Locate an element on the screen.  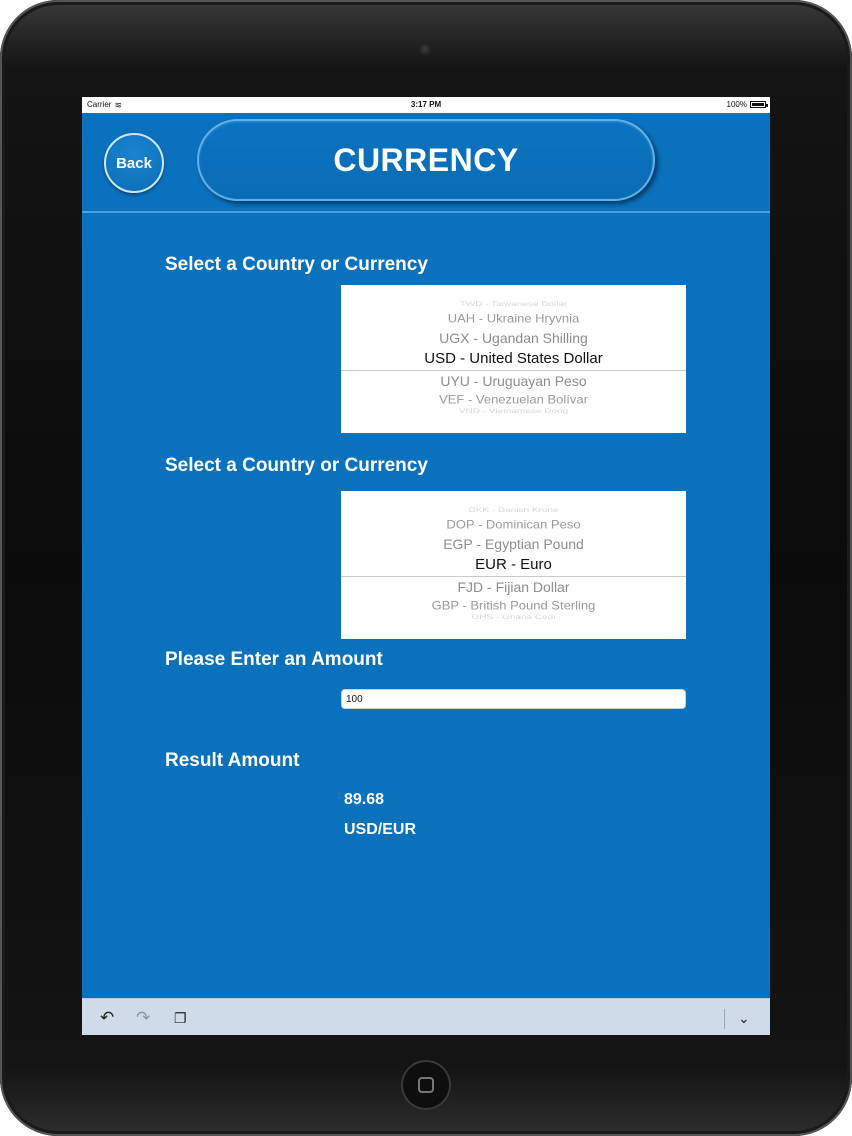
picker-option: GHS - Ghana Cedi is located at coordinates (513, 617).